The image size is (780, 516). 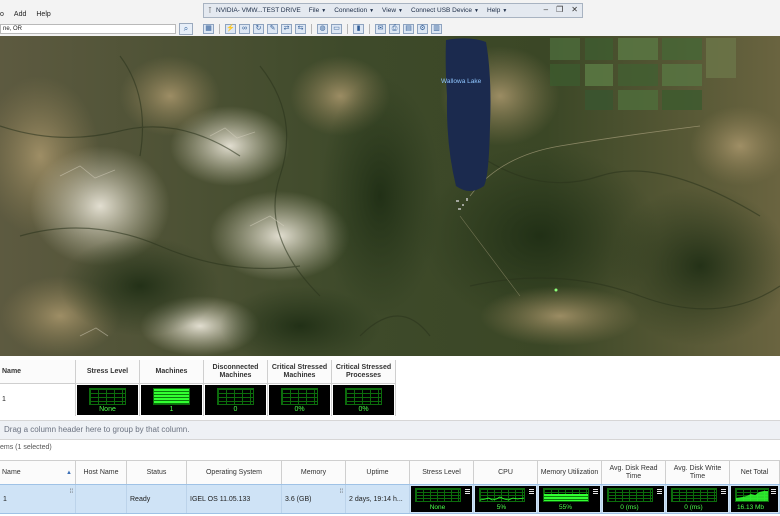 I want to click on restore-icon: ❐, so click(x=559, y=9).